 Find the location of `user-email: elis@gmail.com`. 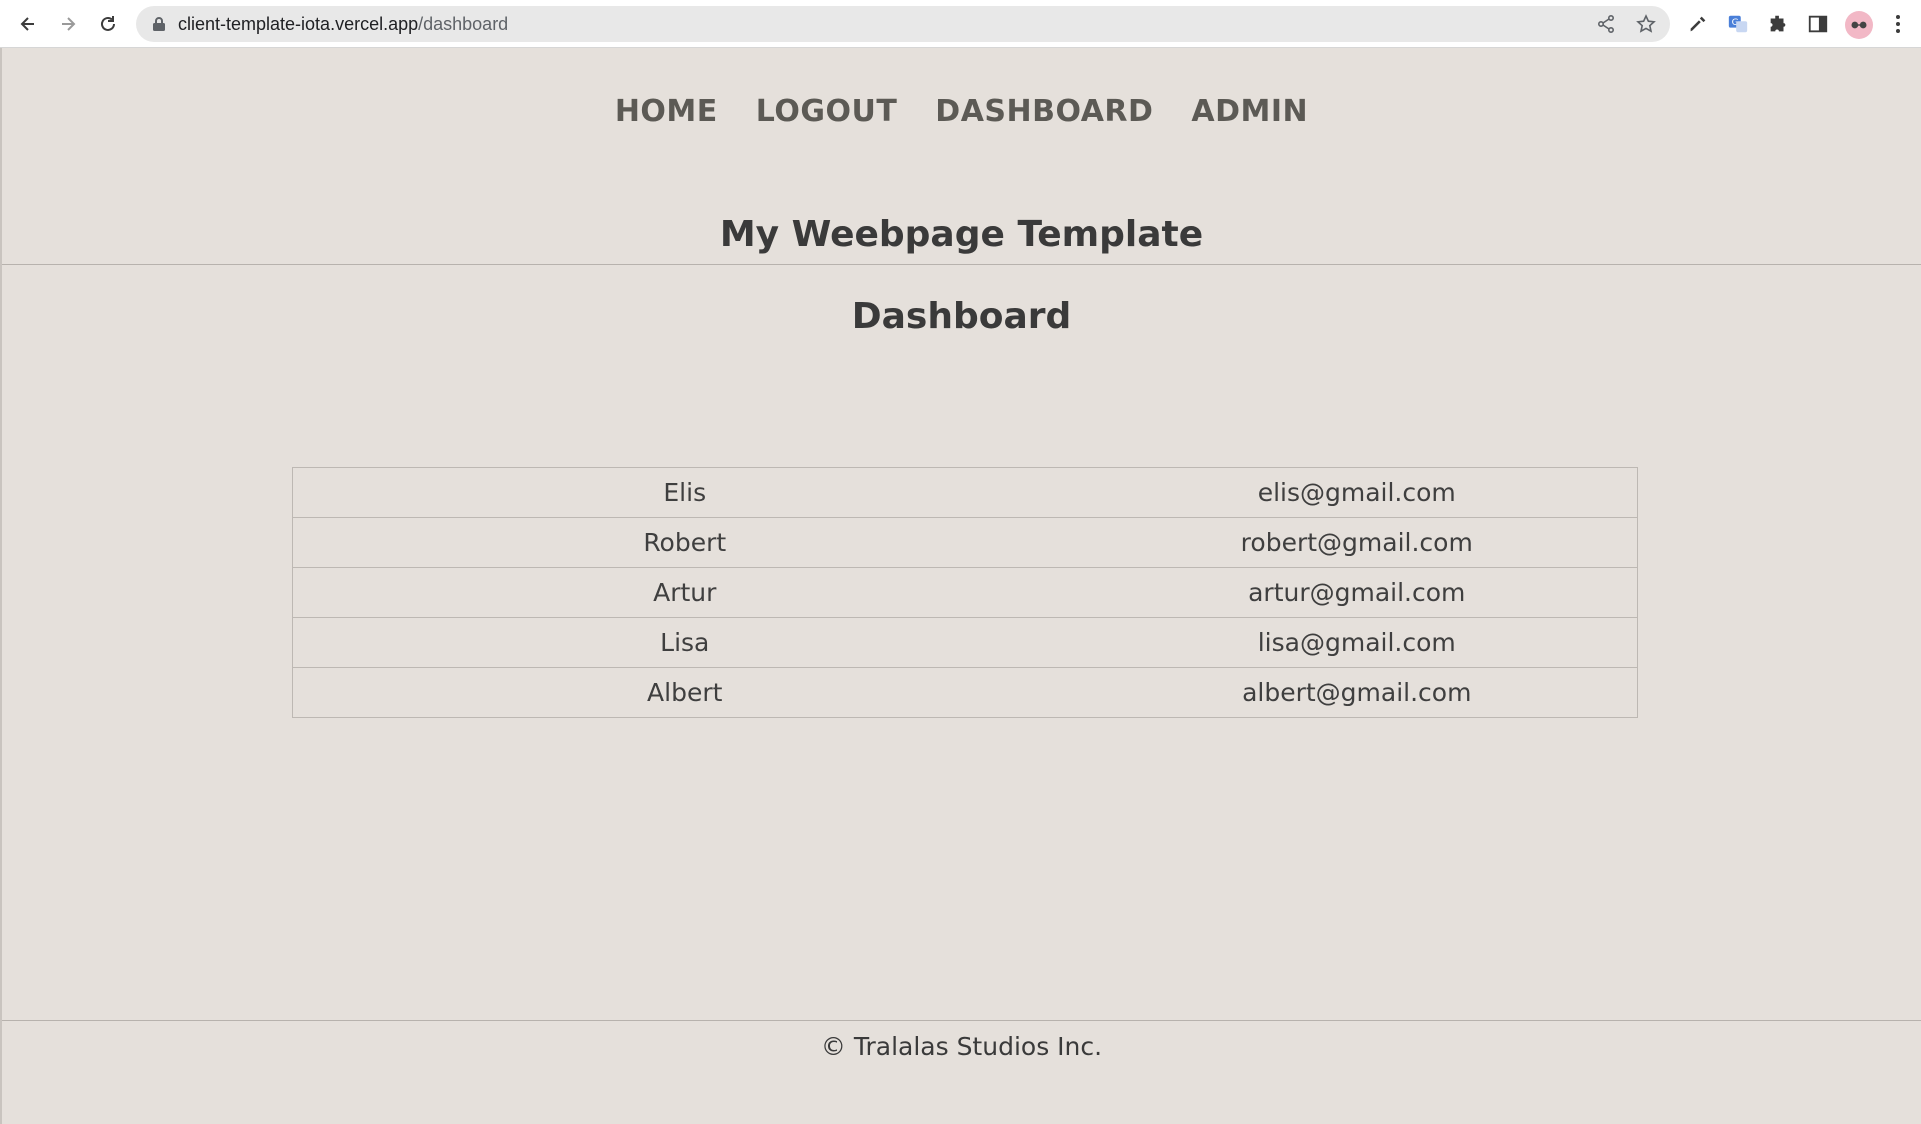

user-email: elis@gmail.com is located at coordinates (1357, 492).